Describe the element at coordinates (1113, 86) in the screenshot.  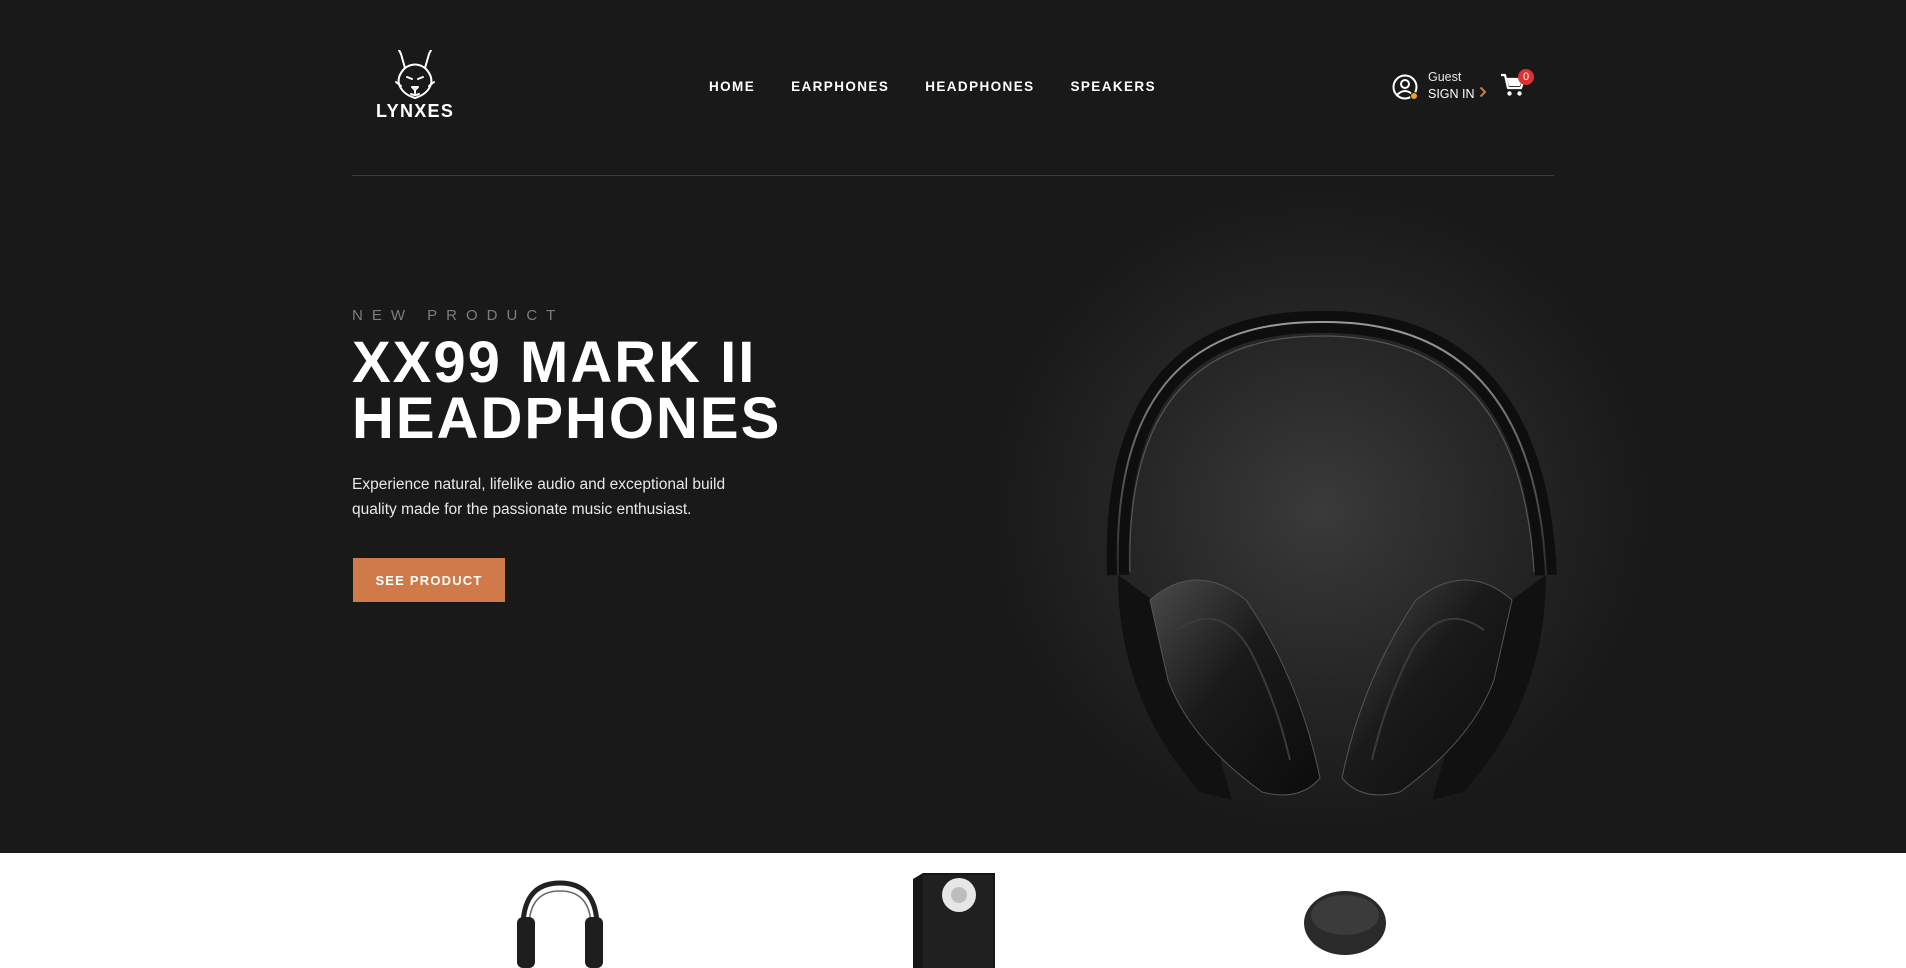
I see `nav-item-speakers: SPEAKERS` at that location.